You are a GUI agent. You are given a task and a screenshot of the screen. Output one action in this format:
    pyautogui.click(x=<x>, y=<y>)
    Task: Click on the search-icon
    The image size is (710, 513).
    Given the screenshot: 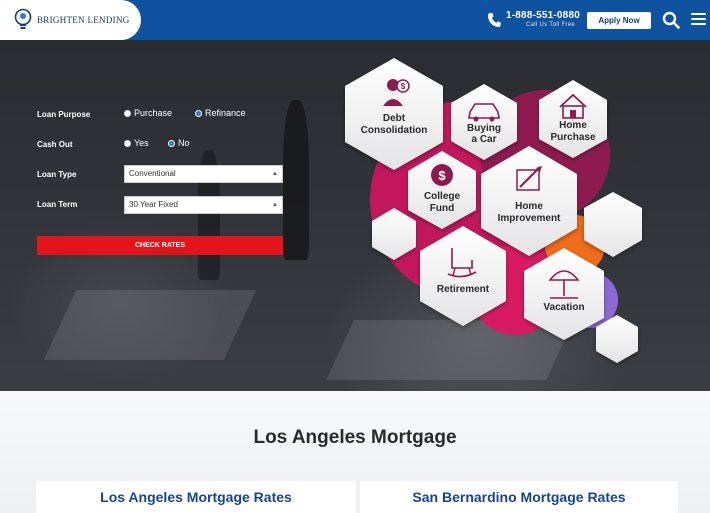 What is the action you would take?
    pyautogui.click(x=671, y=20)
    